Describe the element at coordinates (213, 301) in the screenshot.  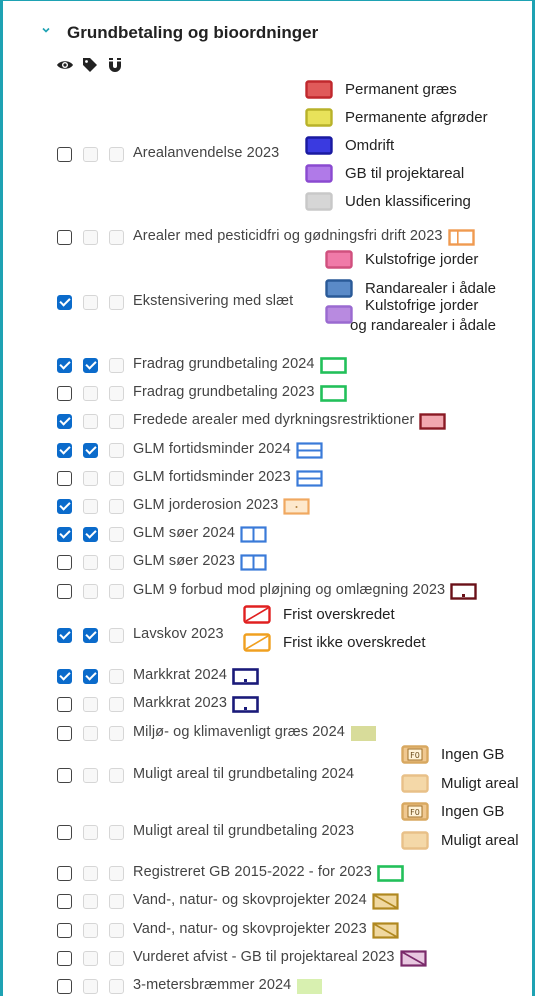
I see `layer-name: Ekstensivering med slæt` at that location.